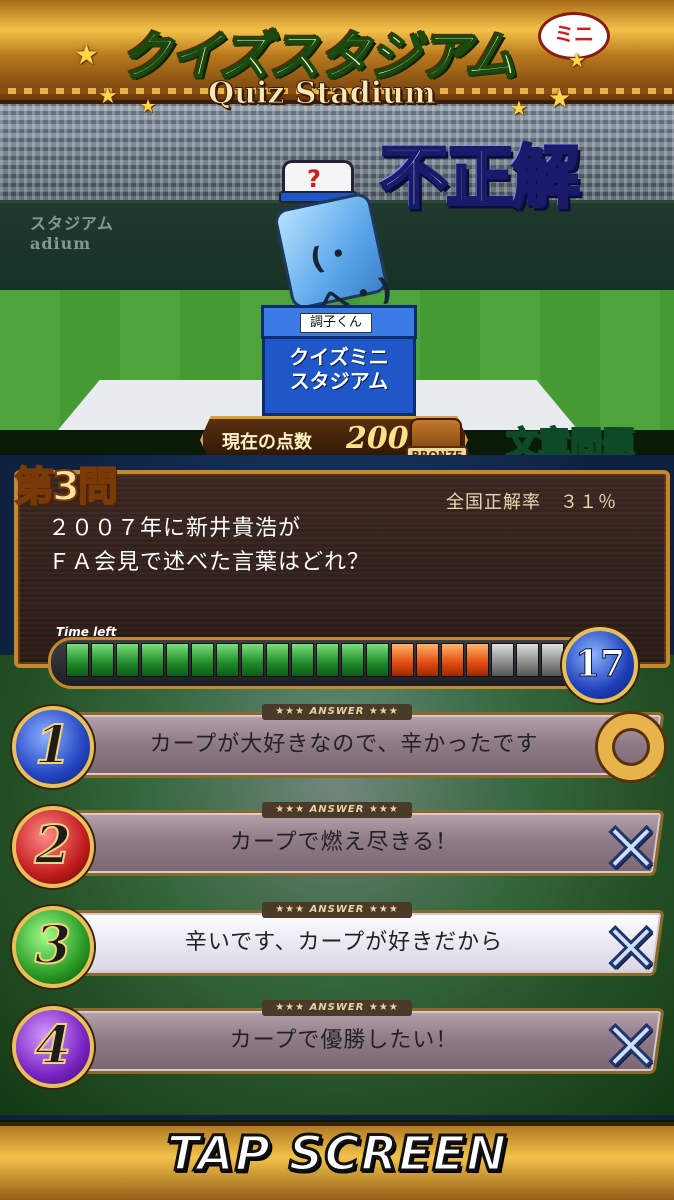 Image resolution: width=674 pixels, height=1200 pixels. I want to click on question-mark-icon: ?, so click(314, 179).